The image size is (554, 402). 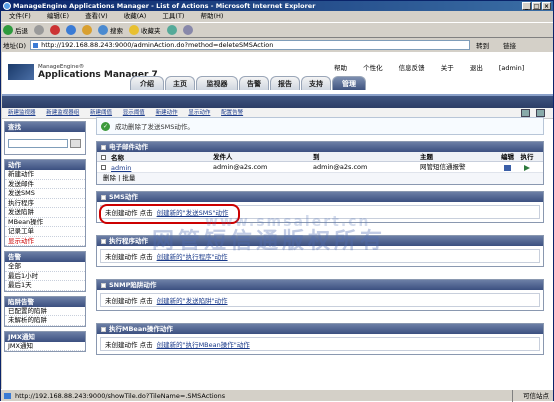 What do you see at coordinates (187, 30) in the screenshot?
I see `mail-icon` at bounding box center [187, 30].